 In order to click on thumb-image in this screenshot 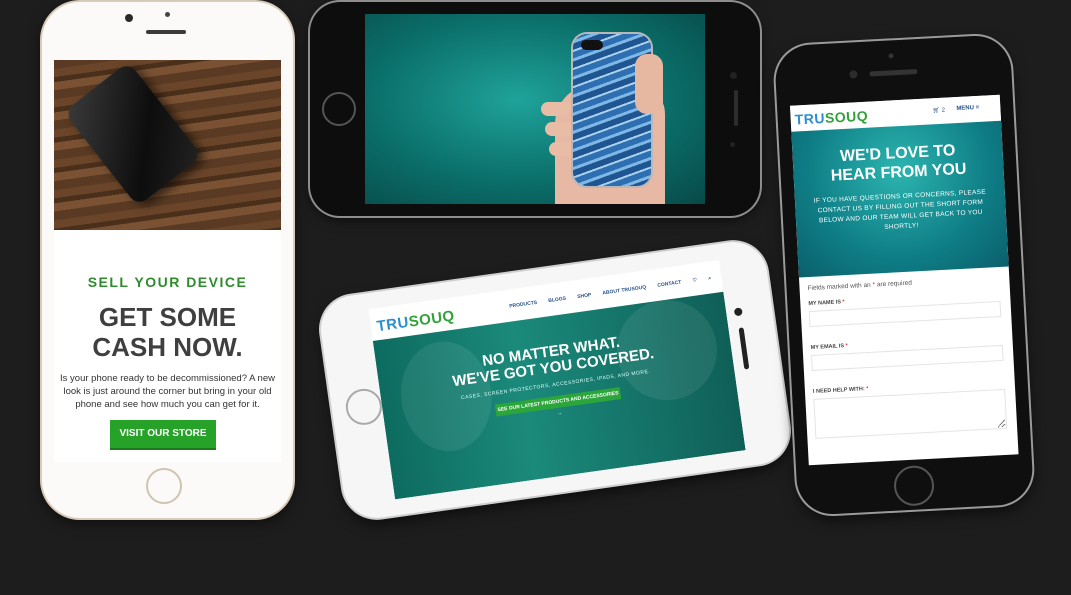, I will do `click(649, 84)`.